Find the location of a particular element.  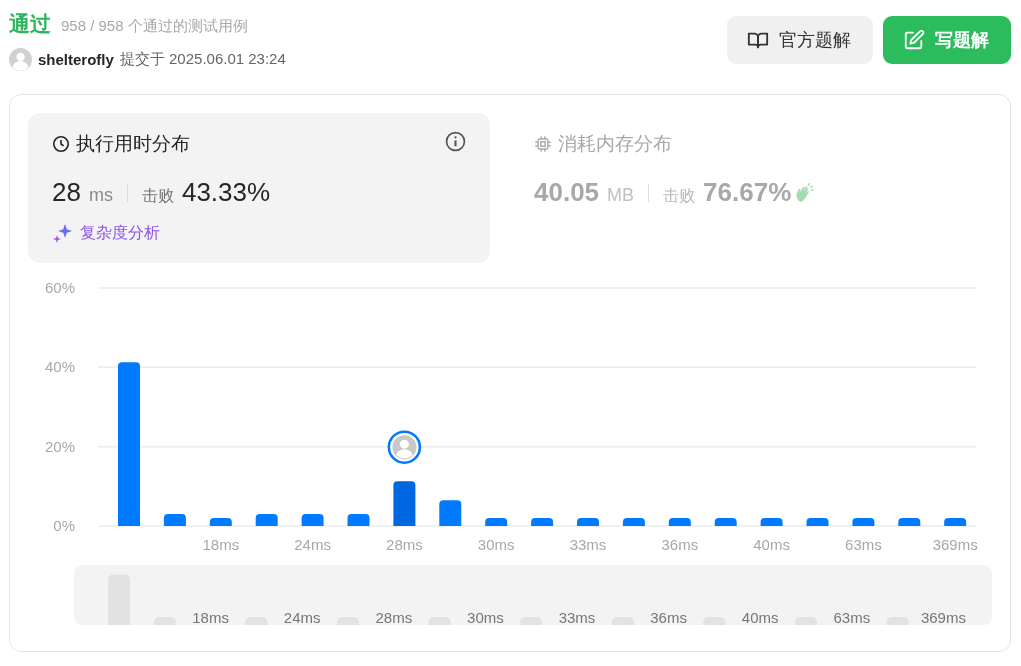

navigator-label: 40ms is located at coordinates (760, 617).